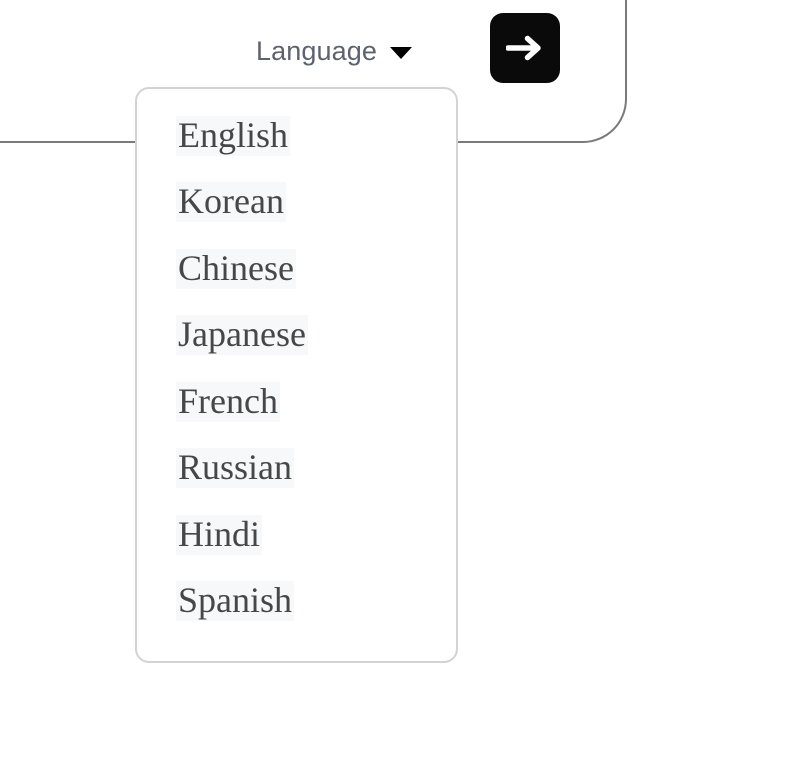  Describe the element at coordinates (235, 468) in the screenshot. I see `language-option-label: Russian` at that location.